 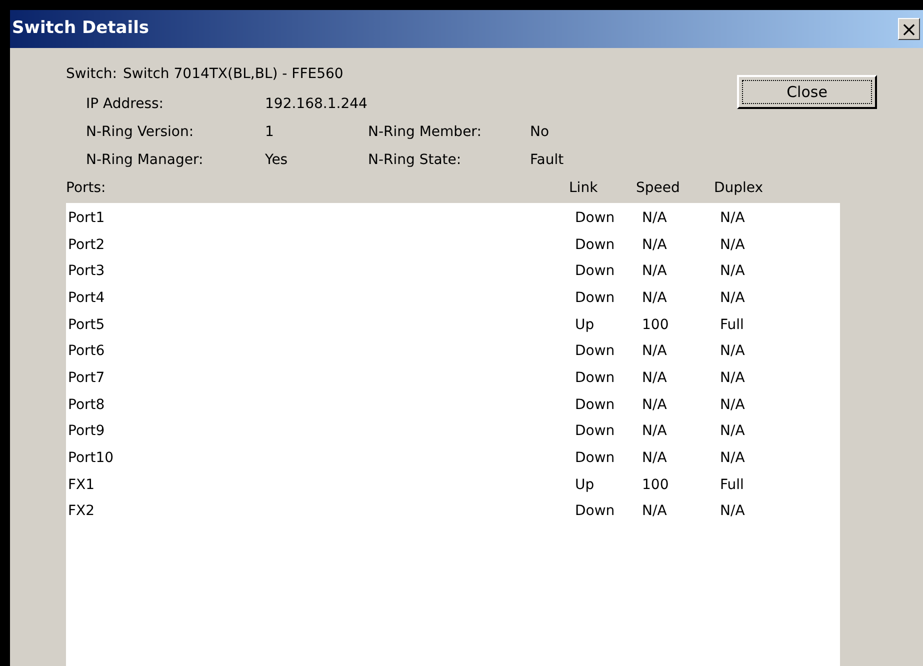 What do you see at coordinates (316, 104) in the screenshot?
I see `field-value: 192.168.1.244` at bounding box center [316, 104].